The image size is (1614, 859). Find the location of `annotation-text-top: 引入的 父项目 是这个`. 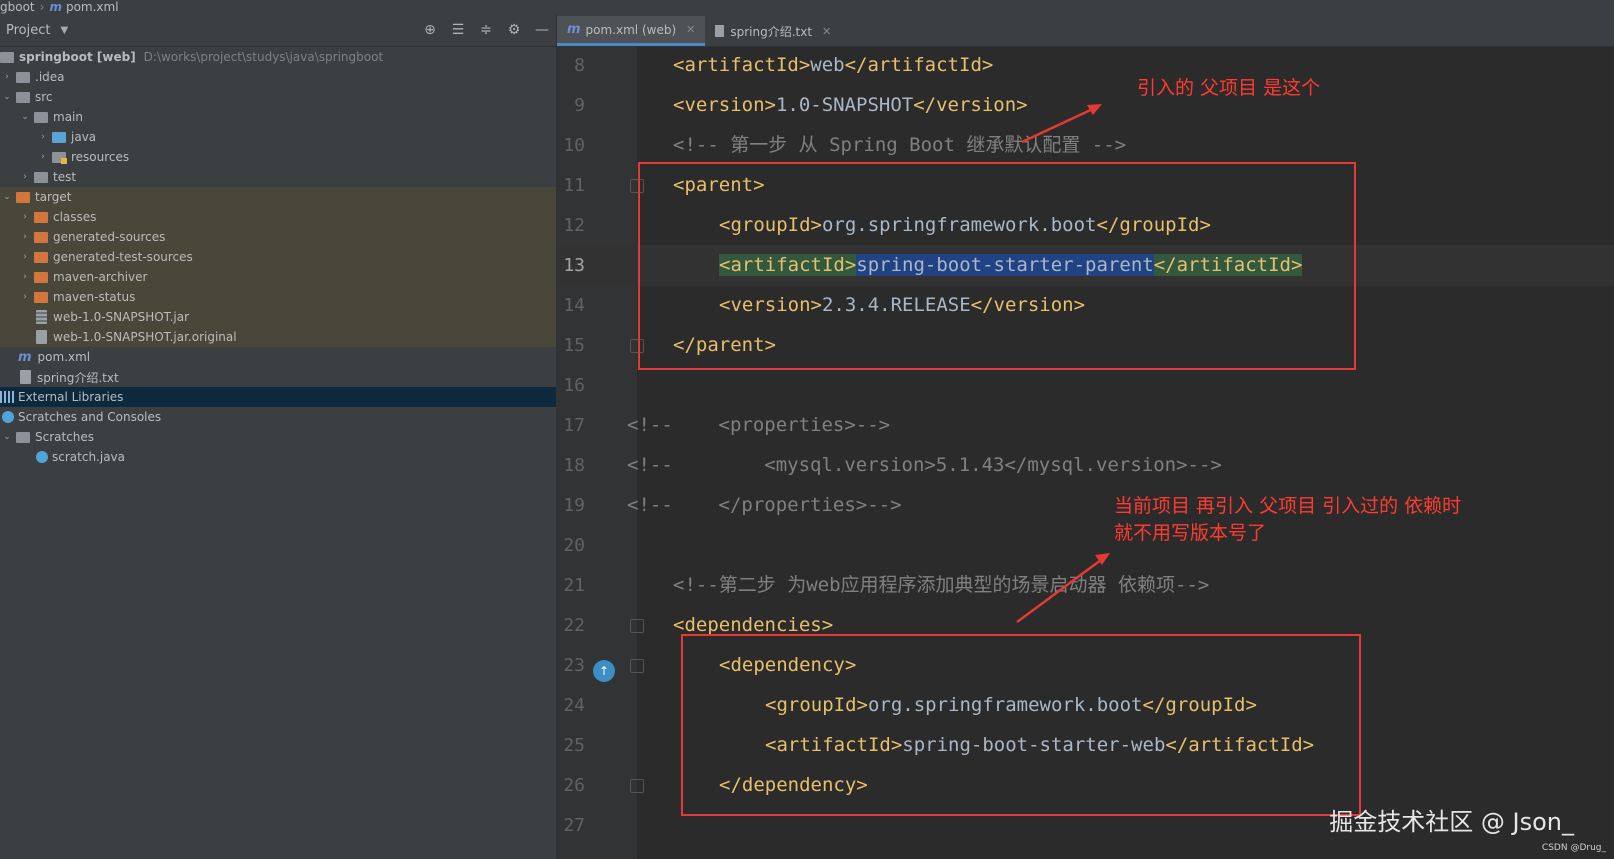

annotation-text-top: 引入的 父项目 是这个 is located at coordinates (1229, 88).